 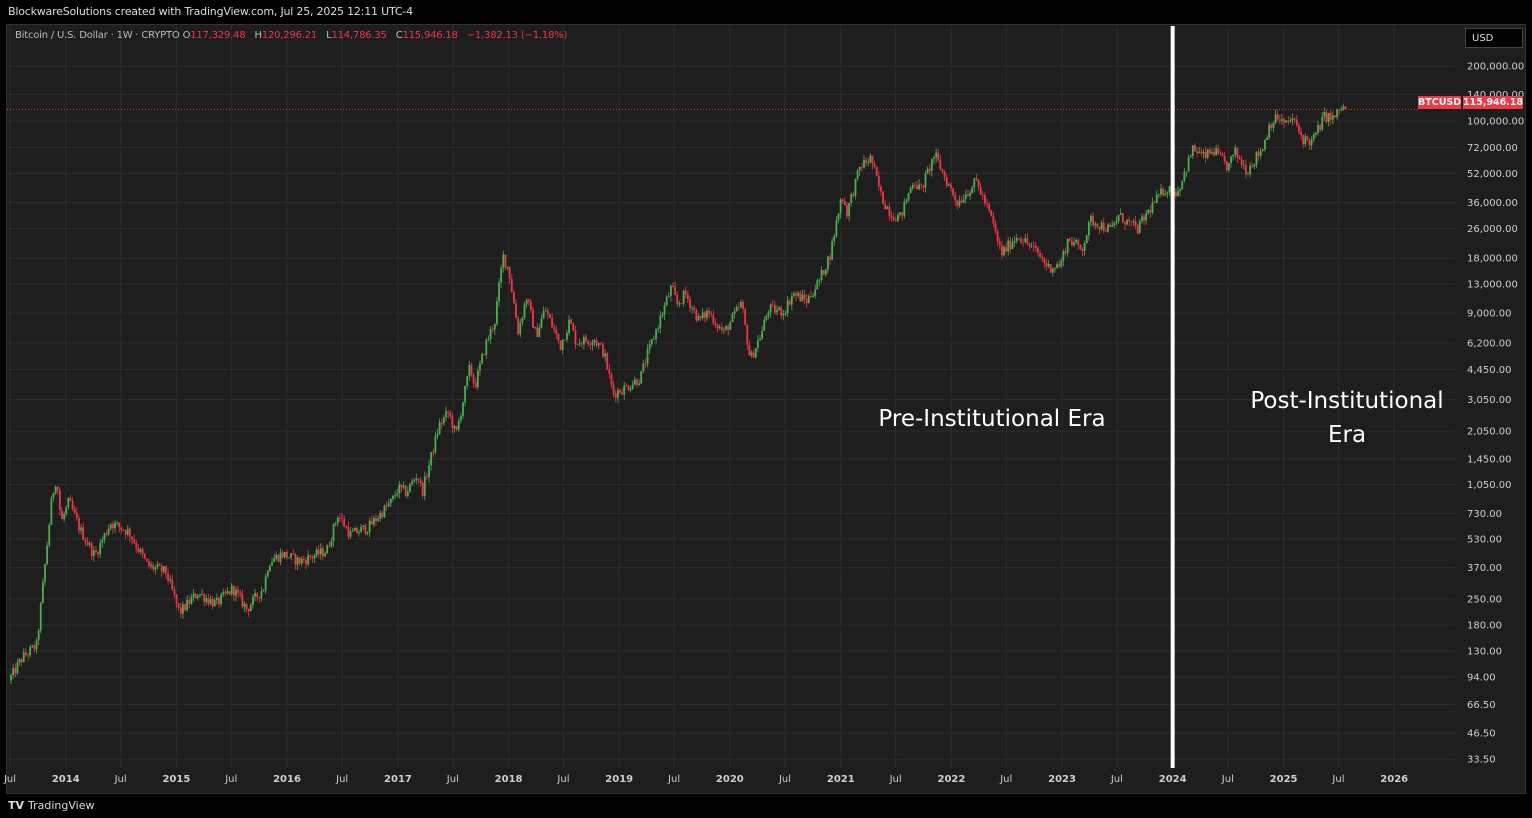 What do you see at coordinates (176, 779) in the screenshot?
I see `x-tick-label: 2015` at bounding box center [176, 779].